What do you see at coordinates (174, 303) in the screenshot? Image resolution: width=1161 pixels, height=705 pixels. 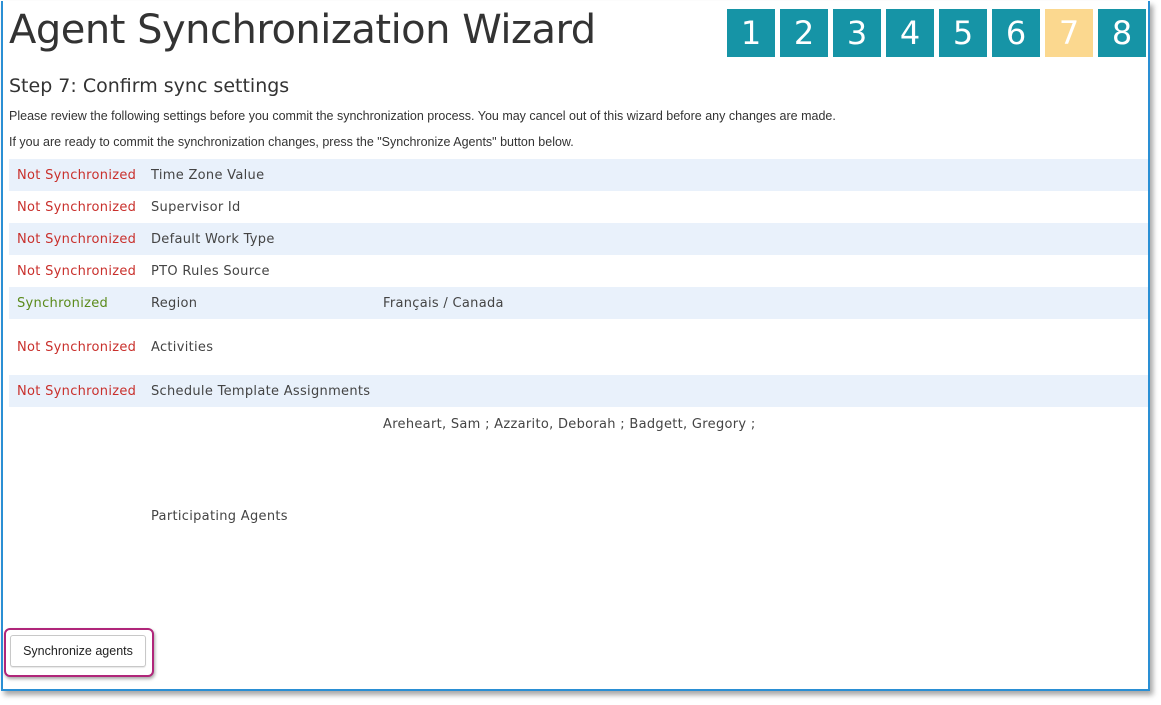 I see `setting-name: Region` at bounding box center [174, 303].